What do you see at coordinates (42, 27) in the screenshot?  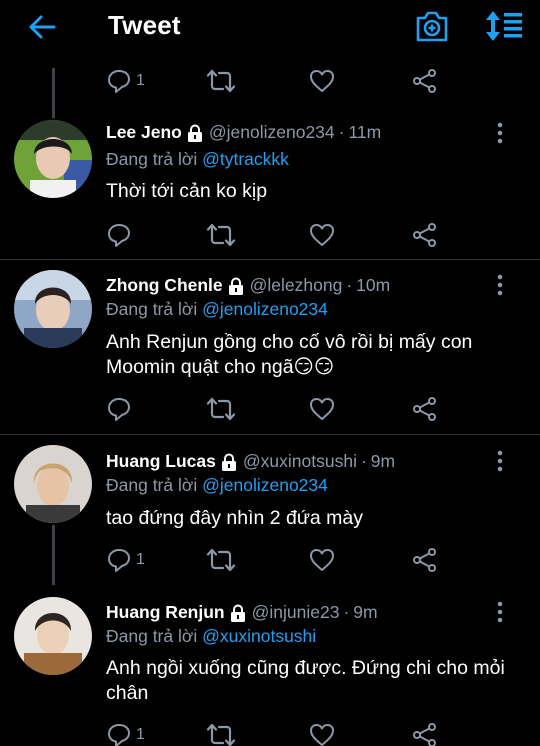 I see `back-arrow-icon` at bounding box center [42, 27].